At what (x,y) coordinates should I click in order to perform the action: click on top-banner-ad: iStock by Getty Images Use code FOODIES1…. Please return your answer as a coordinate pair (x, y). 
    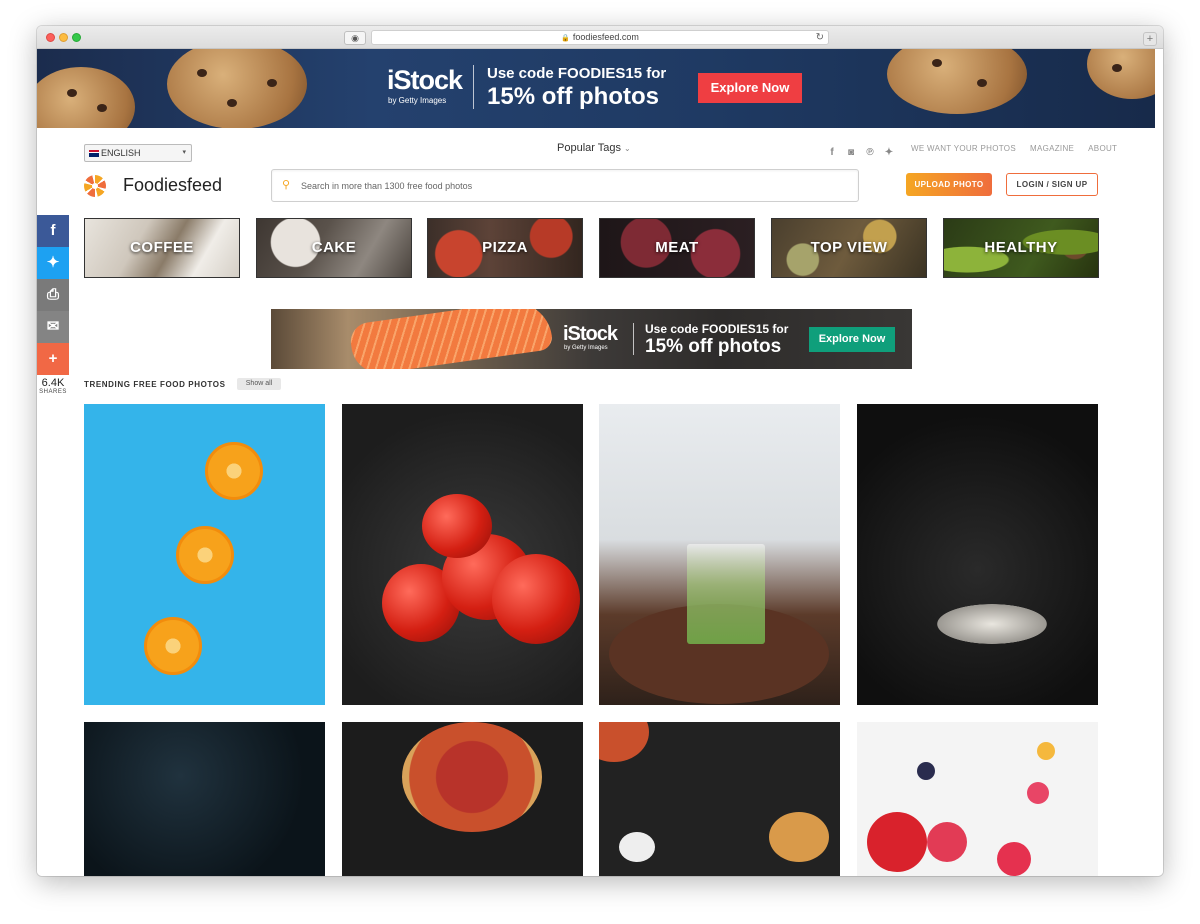
    Looking at the image, I should click on (596, 88).